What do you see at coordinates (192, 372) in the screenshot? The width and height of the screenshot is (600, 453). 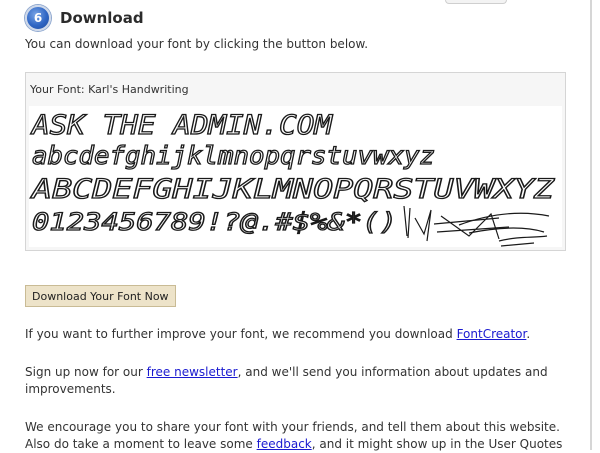 I see `newsletter-link: free newsletter` at bounding box center [192, 372].